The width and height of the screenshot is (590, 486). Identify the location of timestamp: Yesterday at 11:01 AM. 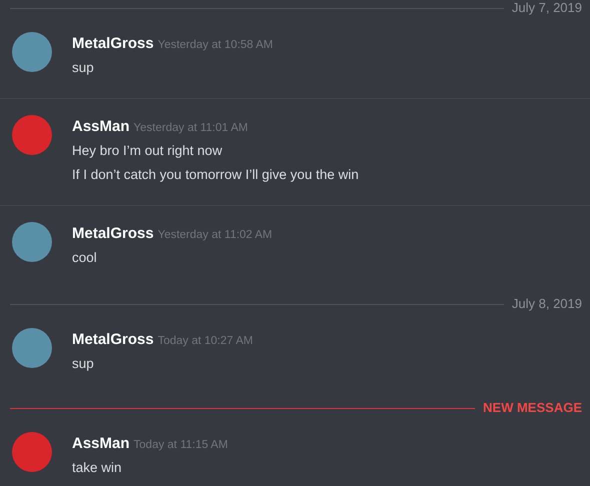
(191, 128).